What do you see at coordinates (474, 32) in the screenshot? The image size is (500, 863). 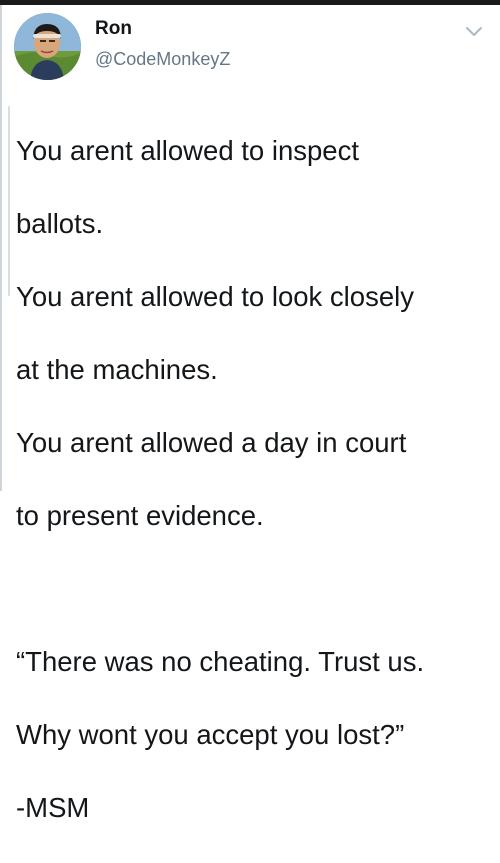 I see `chevron-down-icon` at bounding box center [474, 32].